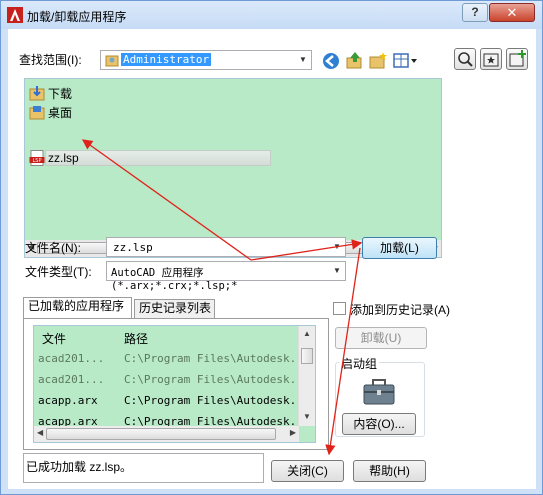  Describe the element at coordinates (63, 158) in the screenshot. I see `file-name: zz.lsp` at that location.